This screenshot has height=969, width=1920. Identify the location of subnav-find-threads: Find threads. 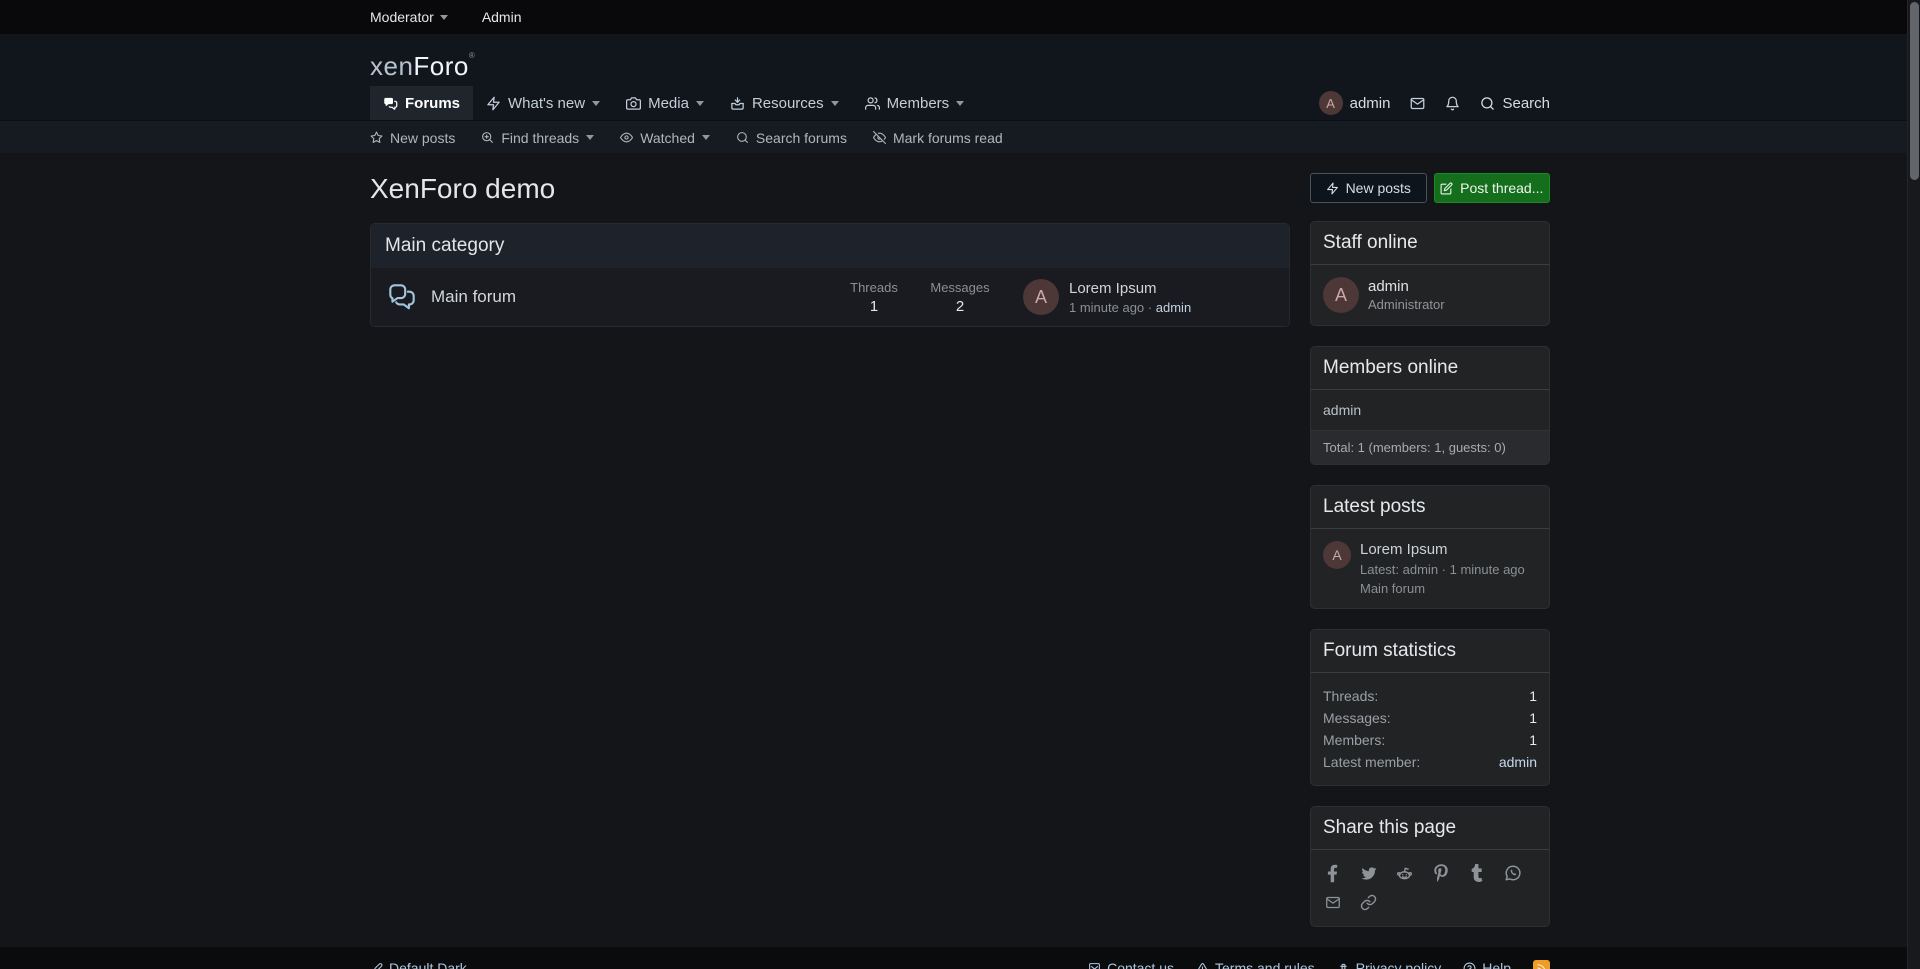
(538, 138).